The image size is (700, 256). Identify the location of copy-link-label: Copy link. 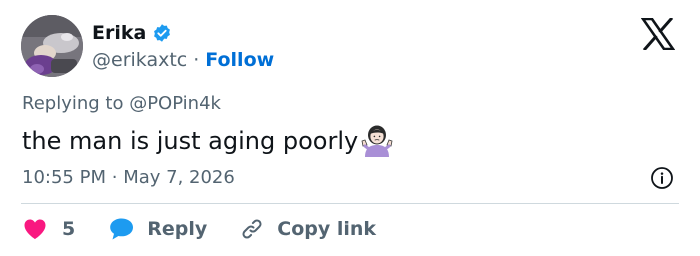
(327, 229).